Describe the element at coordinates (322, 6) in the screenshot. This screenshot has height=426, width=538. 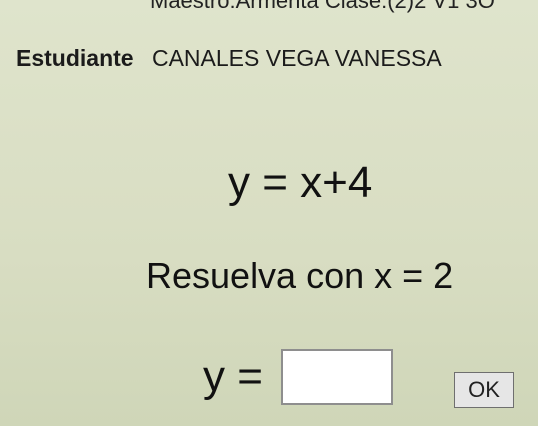
I see `header-info: Maestro:Armenta Clase:(2)2 V1 3O` at that location.